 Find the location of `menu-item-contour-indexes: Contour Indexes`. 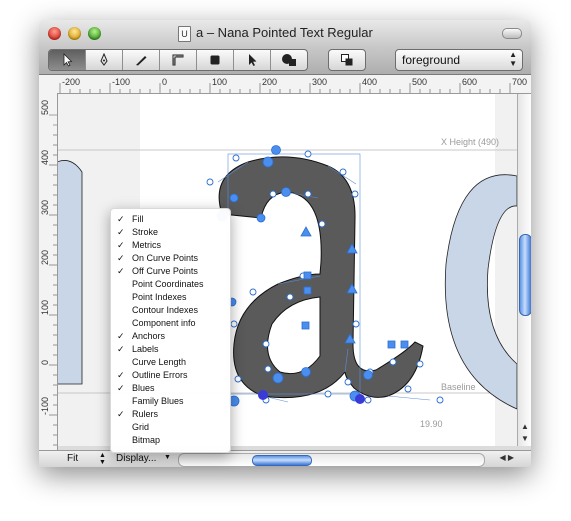

menu-item-contour-indexes: Contour Indexes is located at coordinates (170, 310).